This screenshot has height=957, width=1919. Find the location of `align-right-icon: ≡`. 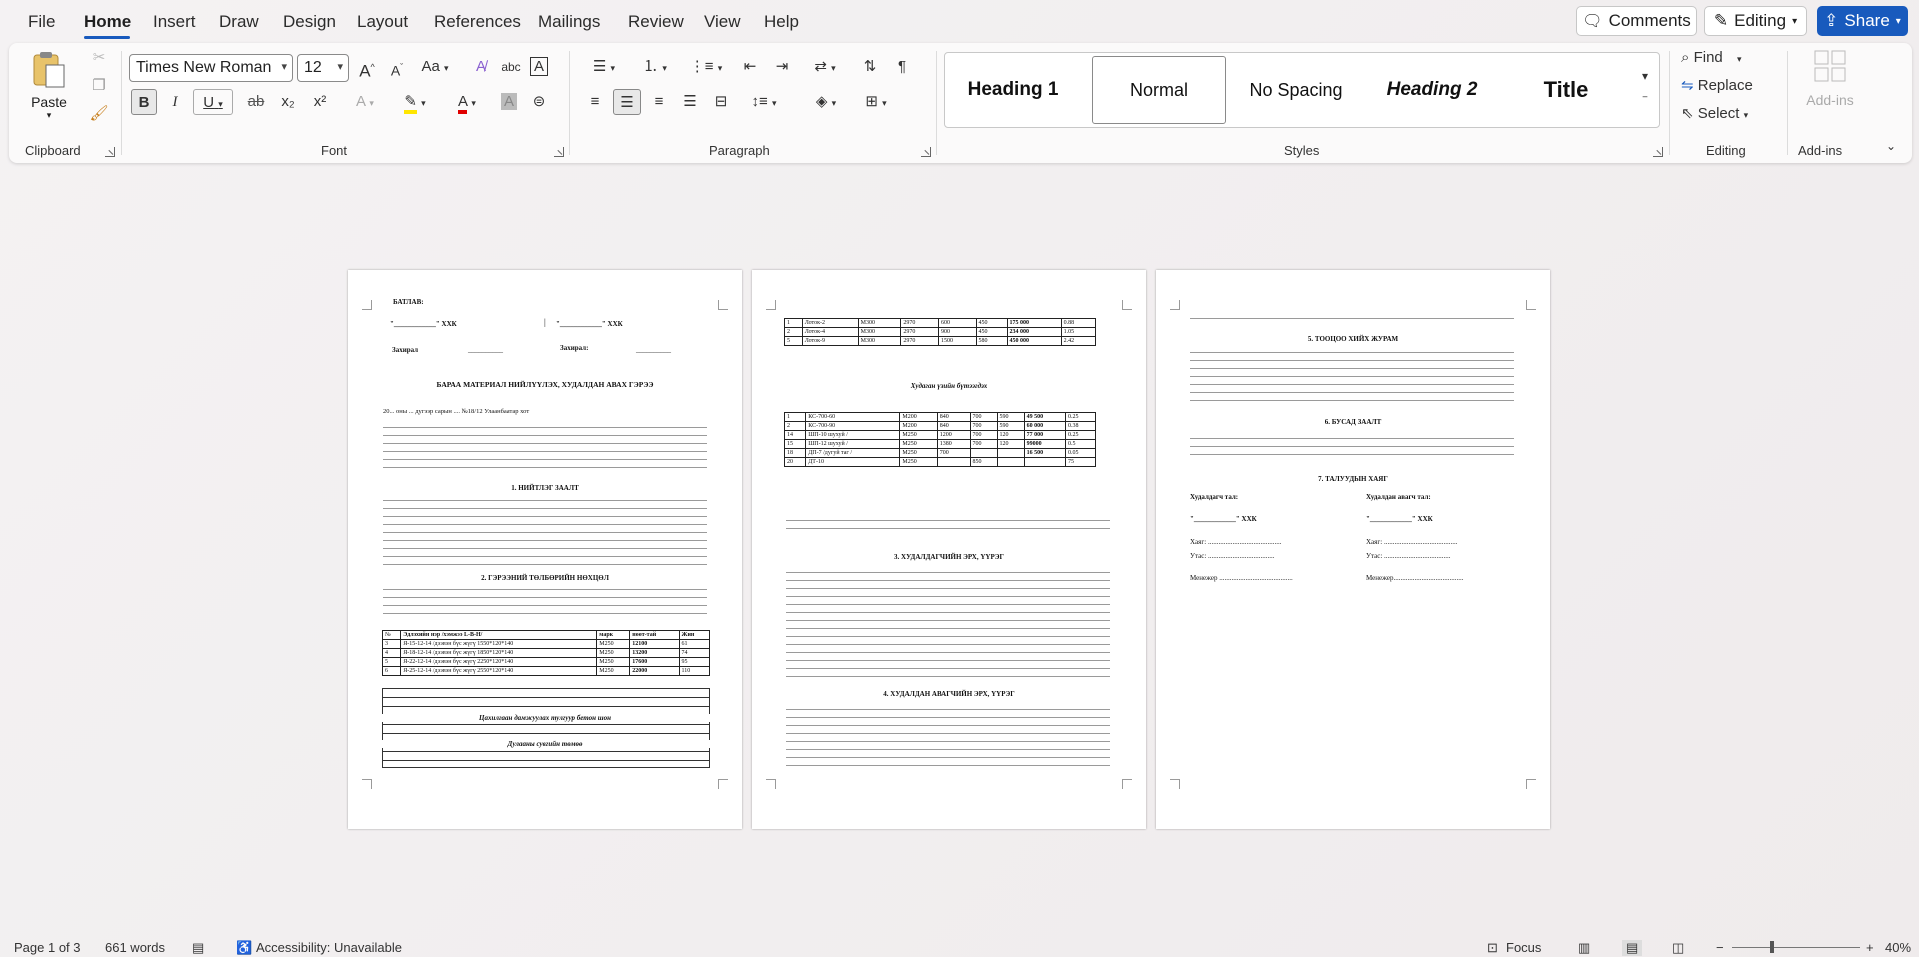

align-right-icon: ≡ is located at coordinates (659, 102).